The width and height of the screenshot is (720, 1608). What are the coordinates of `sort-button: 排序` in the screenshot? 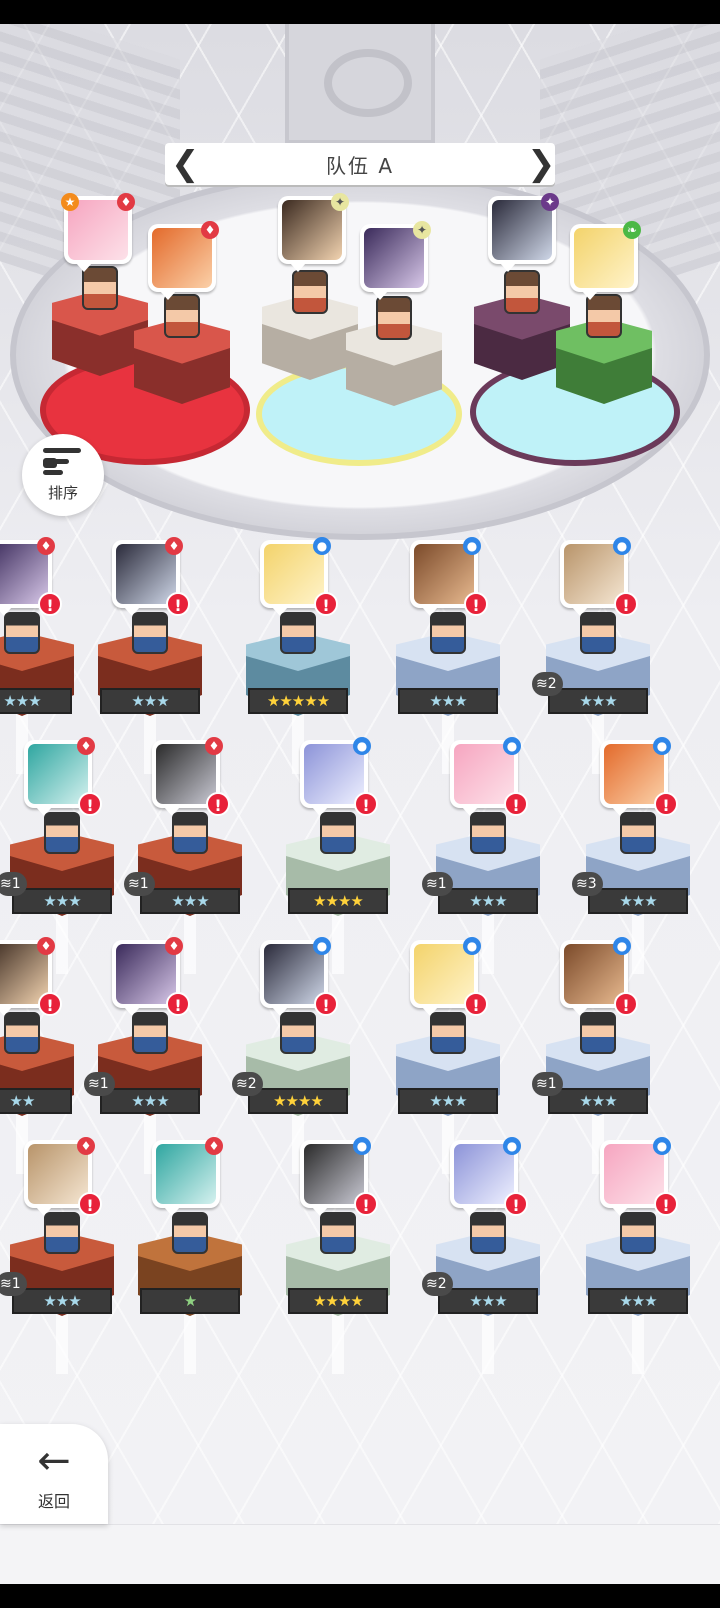 It's located at (63, 475).